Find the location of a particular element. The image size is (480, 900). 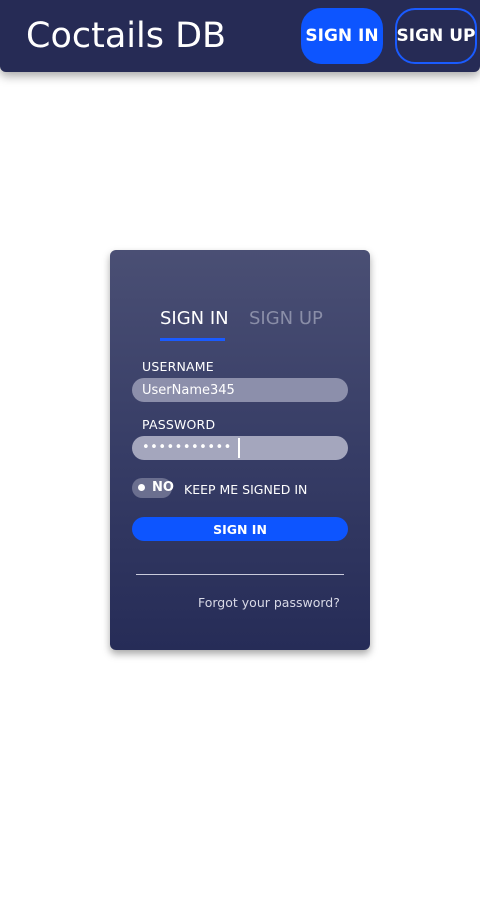

password-value: ••••••••••• is located at coordinates (187, 447).